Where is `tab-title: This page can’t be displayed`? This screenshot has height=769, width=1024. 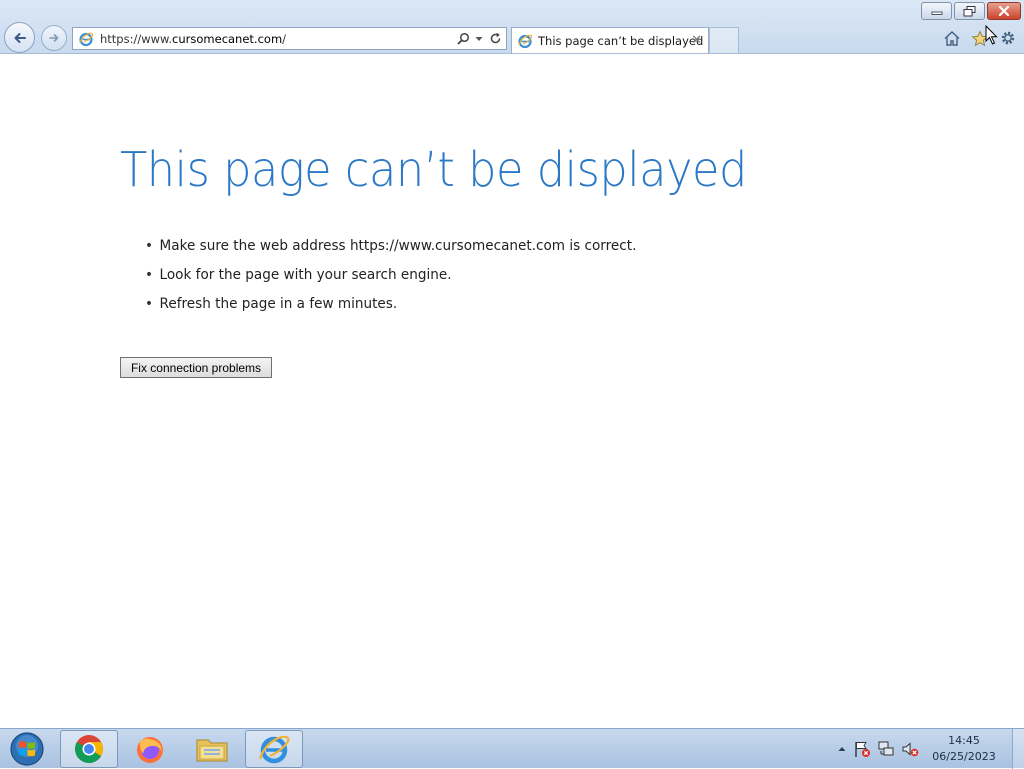 tab-title: This page can’t be displayed is located at coordinates (621, 40).